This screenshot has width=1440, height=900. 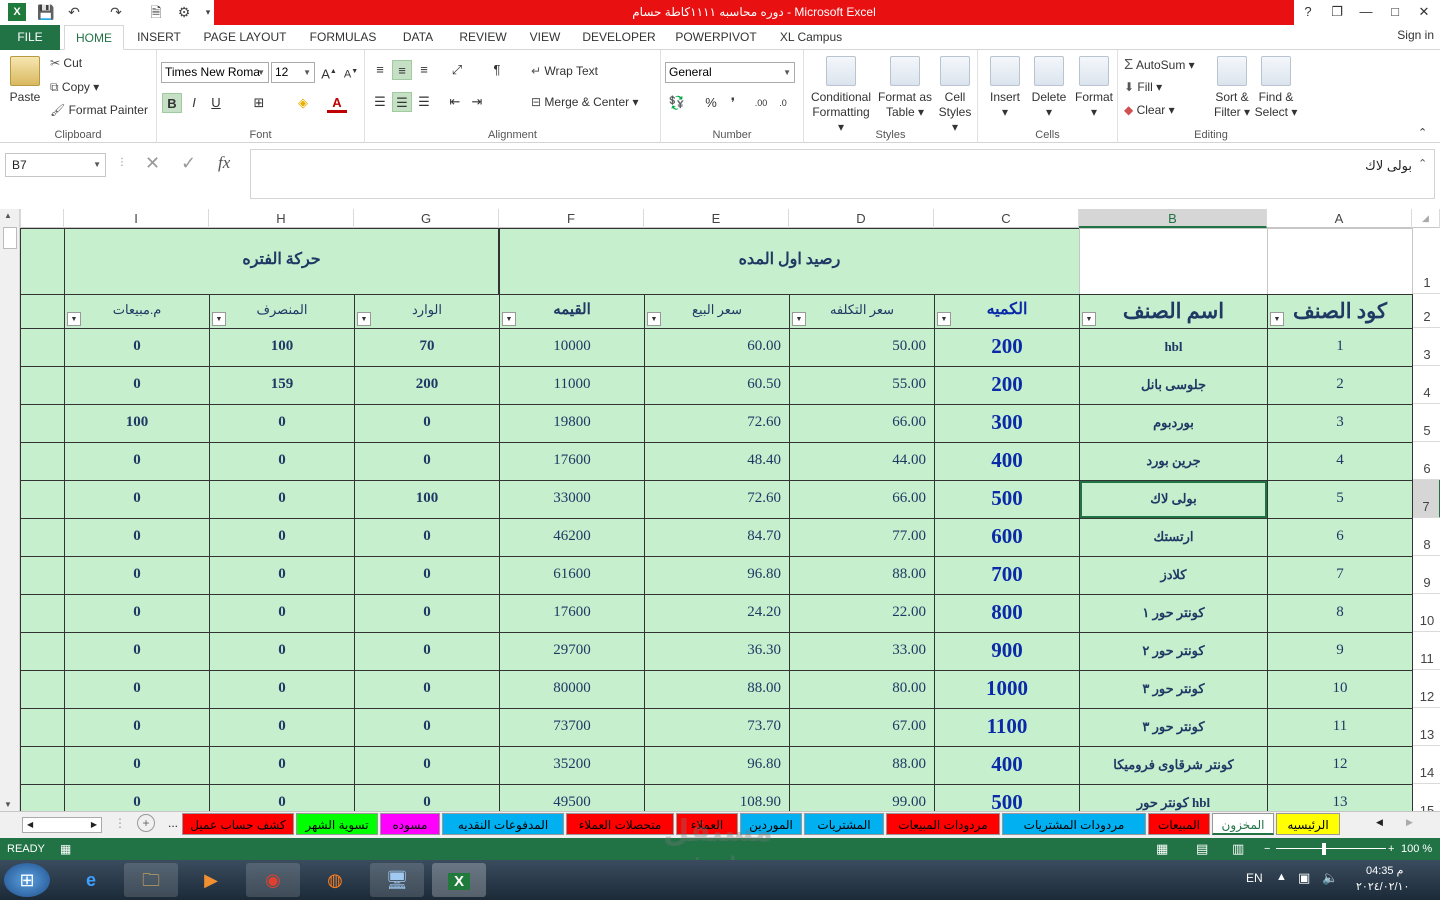 I want to click on cell-cost-price: 55.00, so click(x=862, y=385).